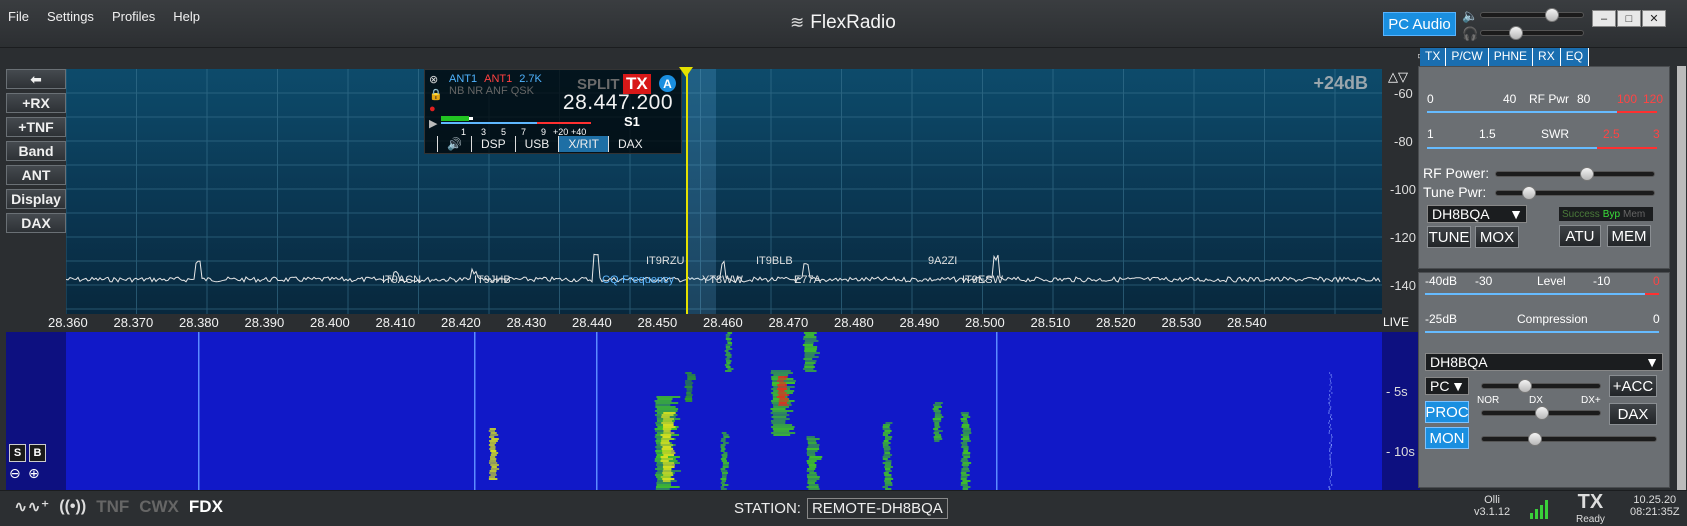  What do you see at coordinates (1247, 322) in the screenshot?
I see `frequency-tick: 28.540` at bounding box center [1247, 322].